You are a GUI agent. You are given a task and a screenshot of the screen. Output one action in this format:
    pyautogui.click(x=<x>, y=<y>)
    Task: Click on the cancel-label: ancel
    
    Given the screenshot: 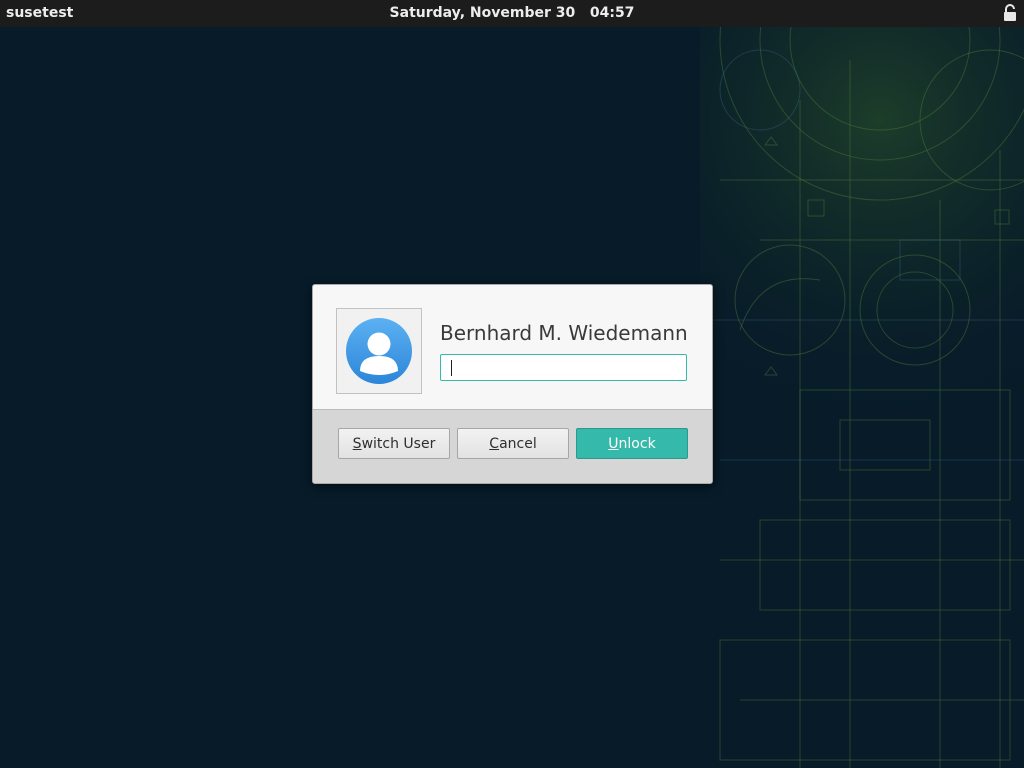 What is the action you would take?
    pyautogui.click(x=518, y=443)
    